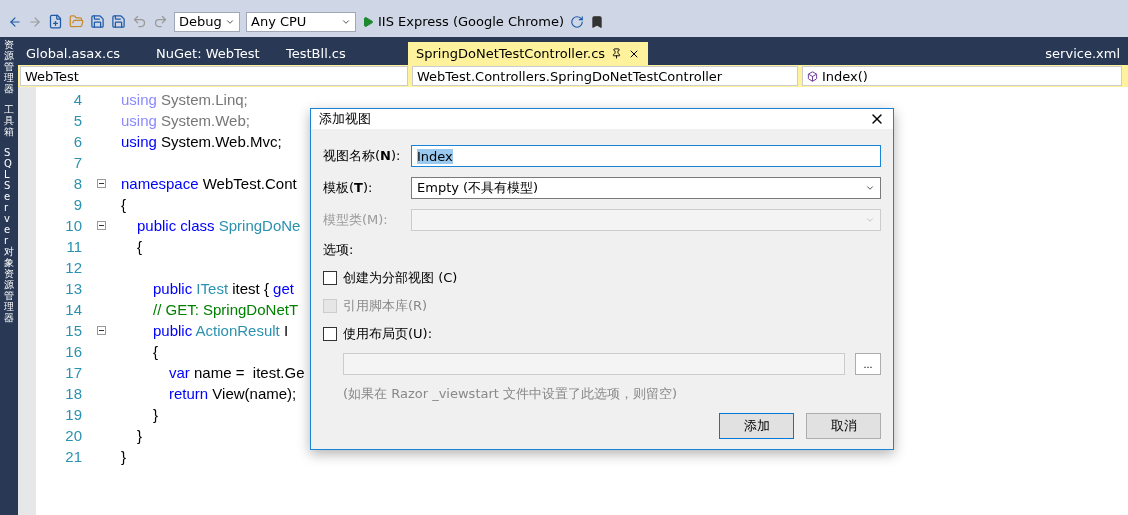 Image resolution: width=1128 pixels, height=515 pixels. Describe the element at coordinates (97, 21) in the screenshot. I see `save-button` at that location.